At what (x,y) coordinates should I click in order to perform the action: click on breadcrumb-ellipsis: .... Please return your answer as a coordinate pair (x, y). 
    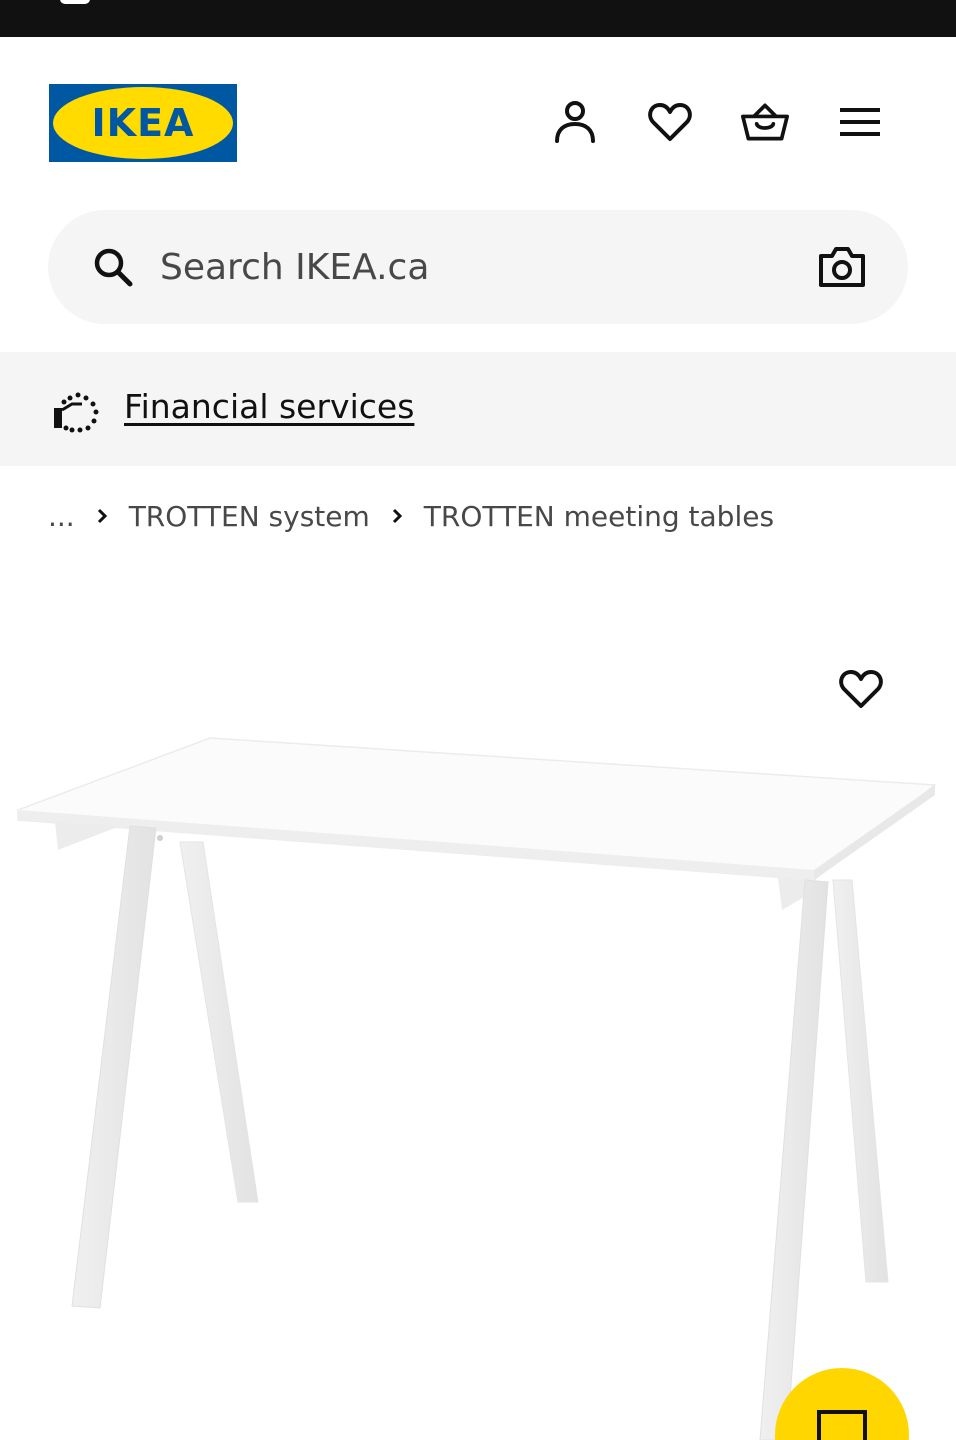
    Looking at the image, I should click on (61, 516).